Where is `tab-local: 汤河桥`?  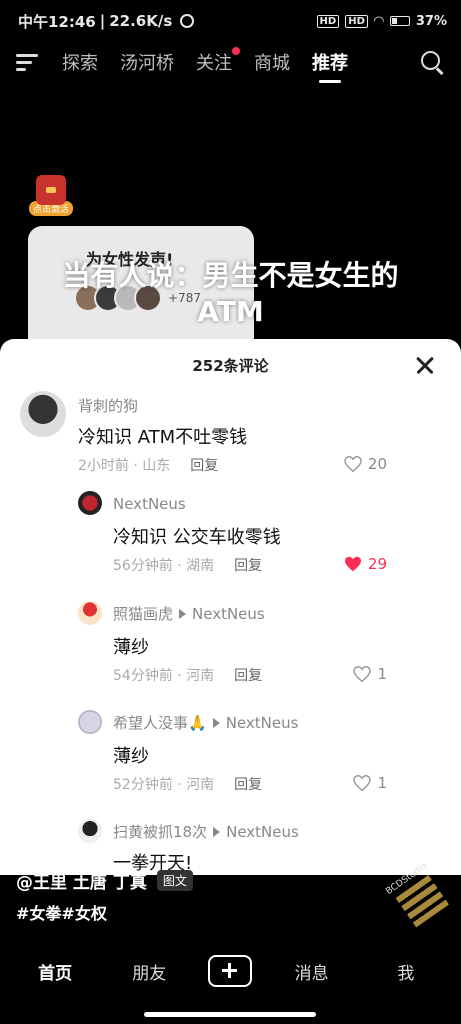
tab-local: 汤河桥 is located at coordinates (147, 62).